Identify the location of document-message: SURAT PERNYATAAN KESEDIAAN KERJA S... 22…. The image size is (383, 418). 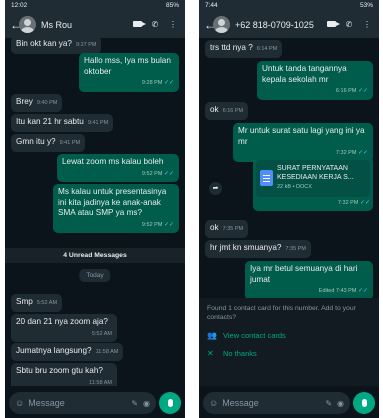
(313, 183).